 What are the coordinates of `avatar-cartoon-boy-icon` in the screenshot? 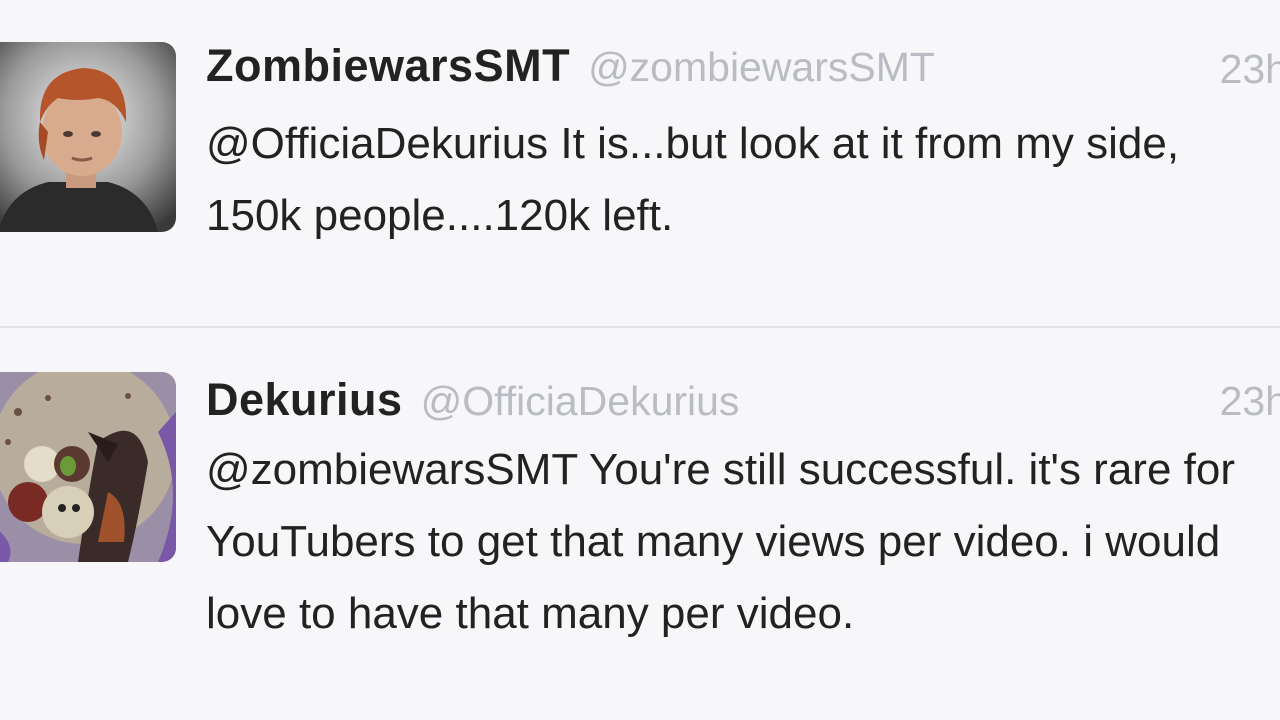 It's located at (88, 137).